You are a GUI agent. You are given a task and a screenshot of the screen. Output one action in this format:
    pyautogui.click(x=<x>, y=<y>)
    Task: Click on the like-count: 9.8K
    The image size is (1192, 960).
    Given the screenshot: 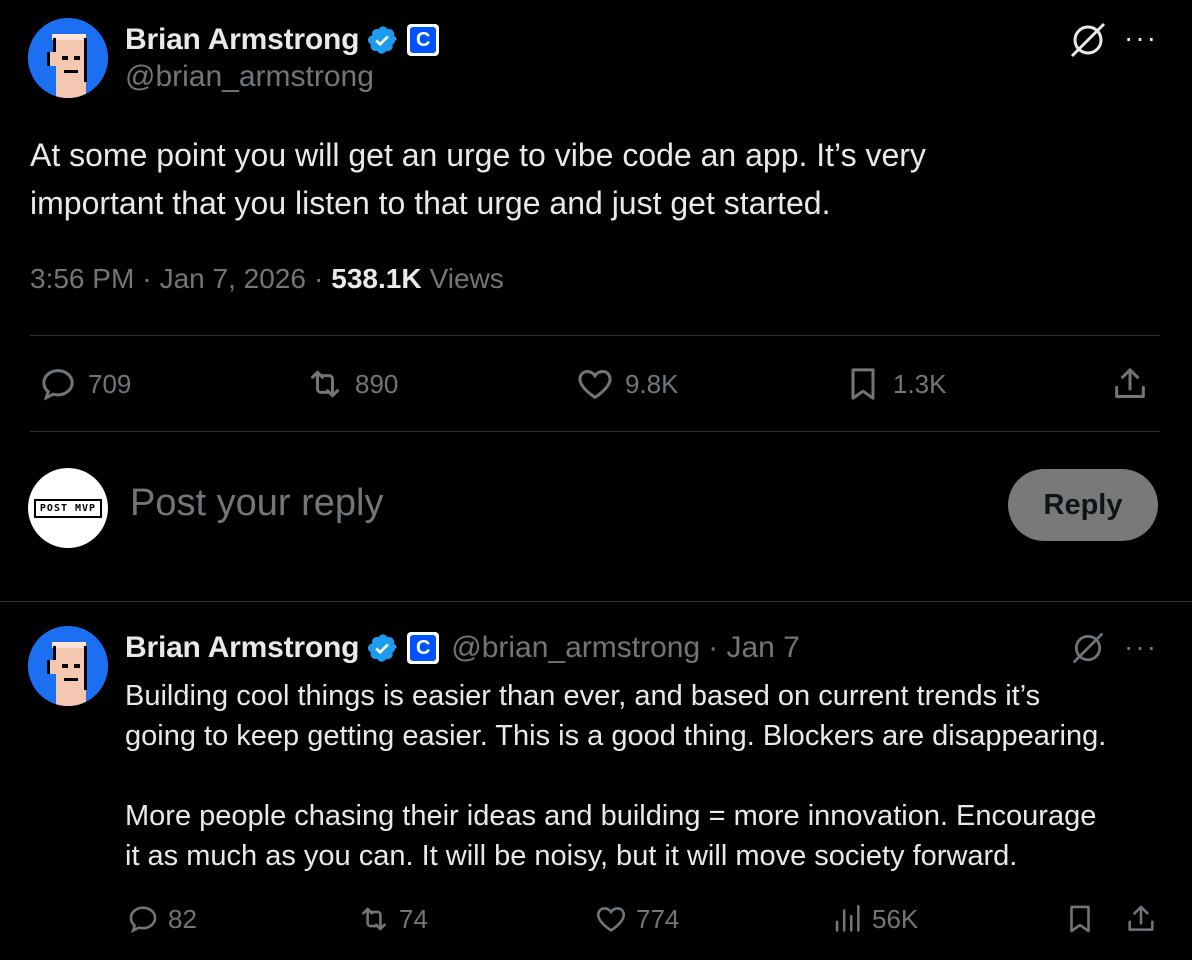 What is the action you would take?
    pyautogui.click(x=652, y=383)
    